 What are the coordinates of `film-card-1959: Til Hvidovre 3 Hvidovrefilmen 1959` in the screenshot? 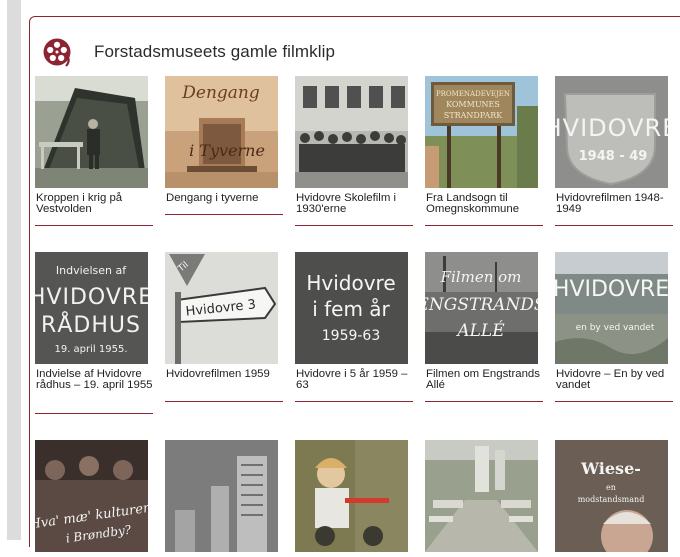 It's located at (224, 327).